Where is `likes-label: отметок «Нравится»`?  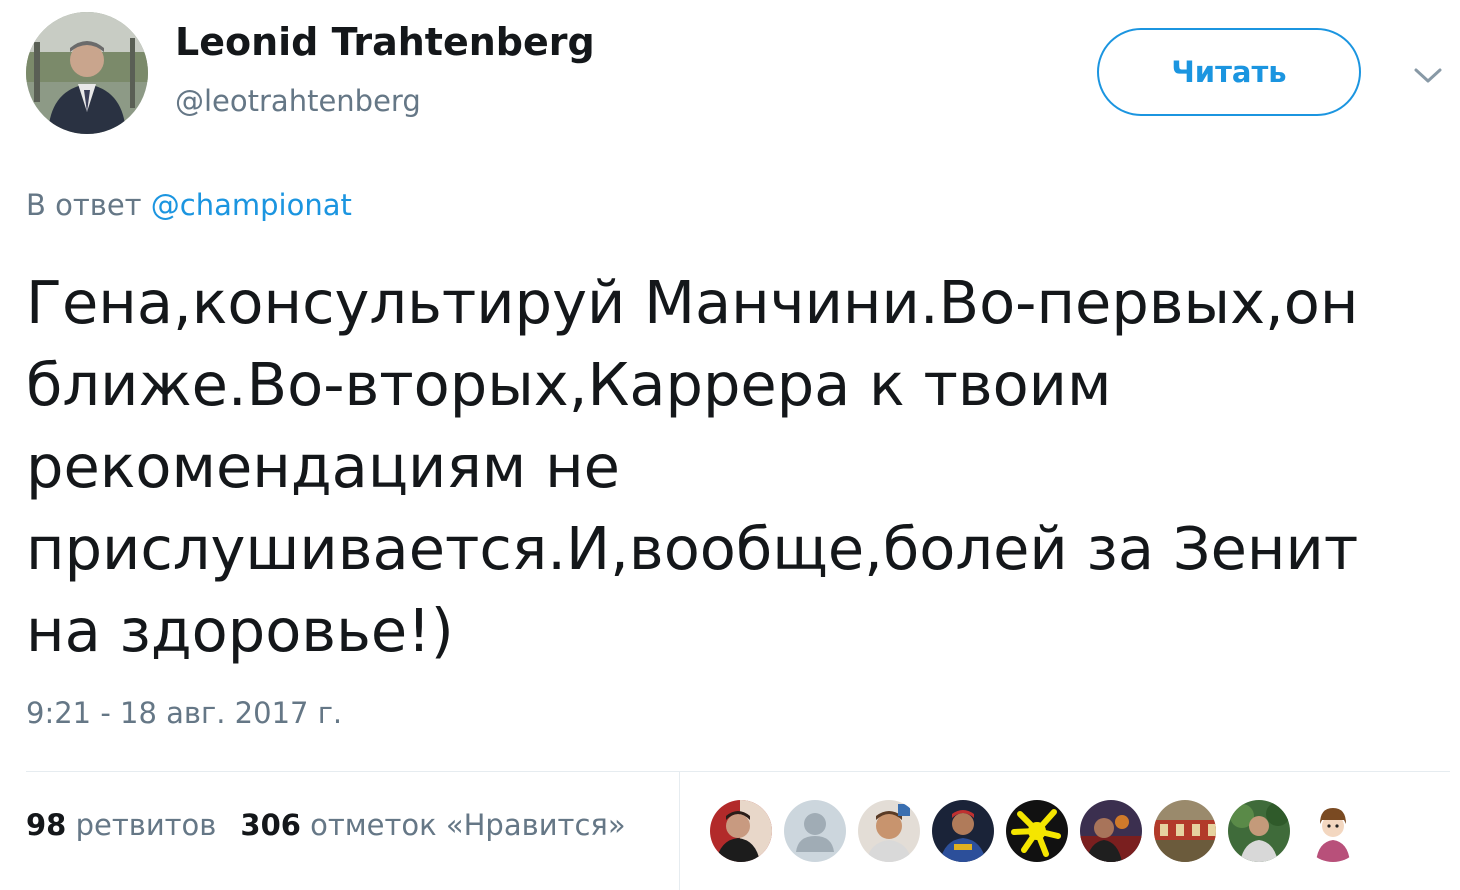
likes-label: отметок «Нравится» is located at coordinates (468, 825).